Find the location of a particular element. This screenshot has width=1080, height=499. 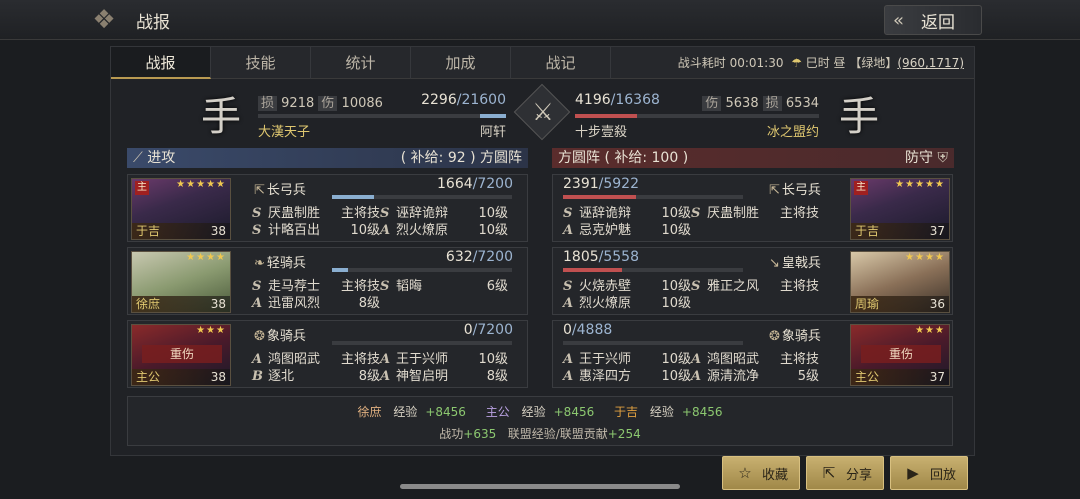

skill: A 惠泽四方 10级 is located at coordinates (627, 376).